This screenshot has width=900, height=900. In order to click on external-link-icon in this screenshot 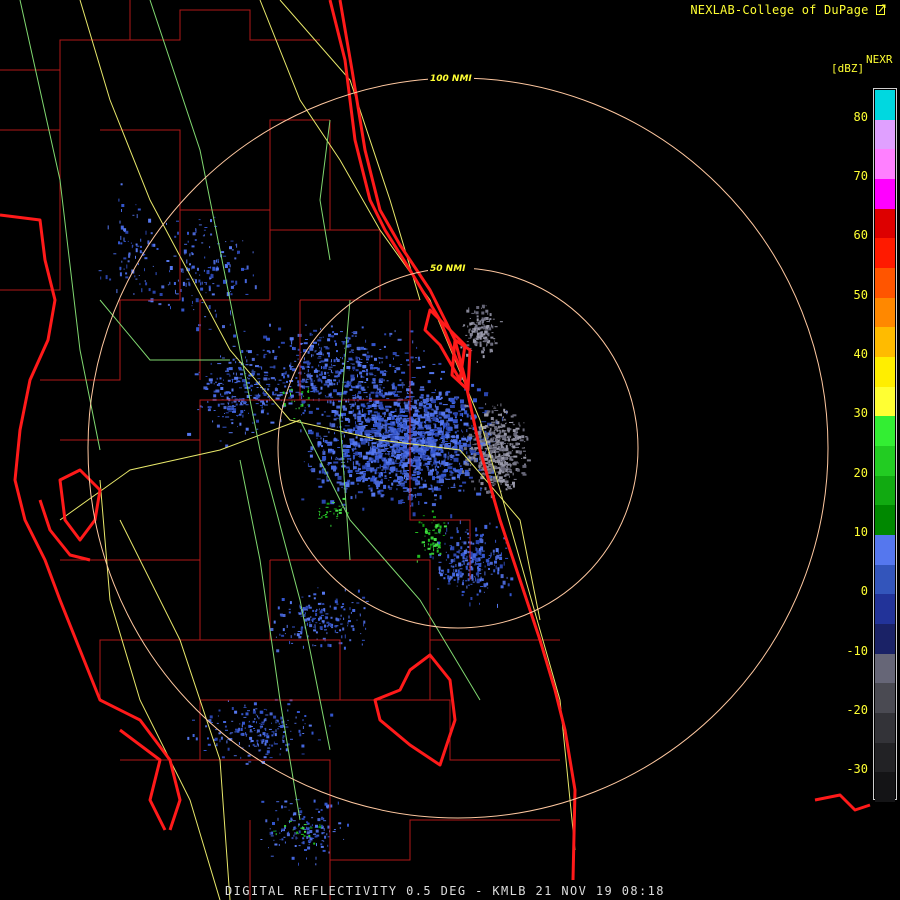, I will do `click(881, 9)`.